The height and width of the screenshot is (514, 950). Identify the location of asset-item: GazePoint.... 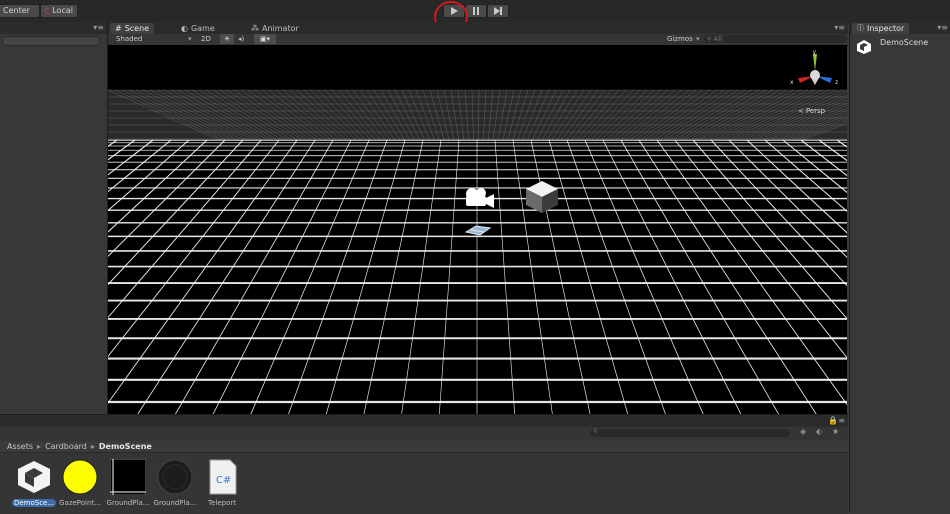
(80, 483).